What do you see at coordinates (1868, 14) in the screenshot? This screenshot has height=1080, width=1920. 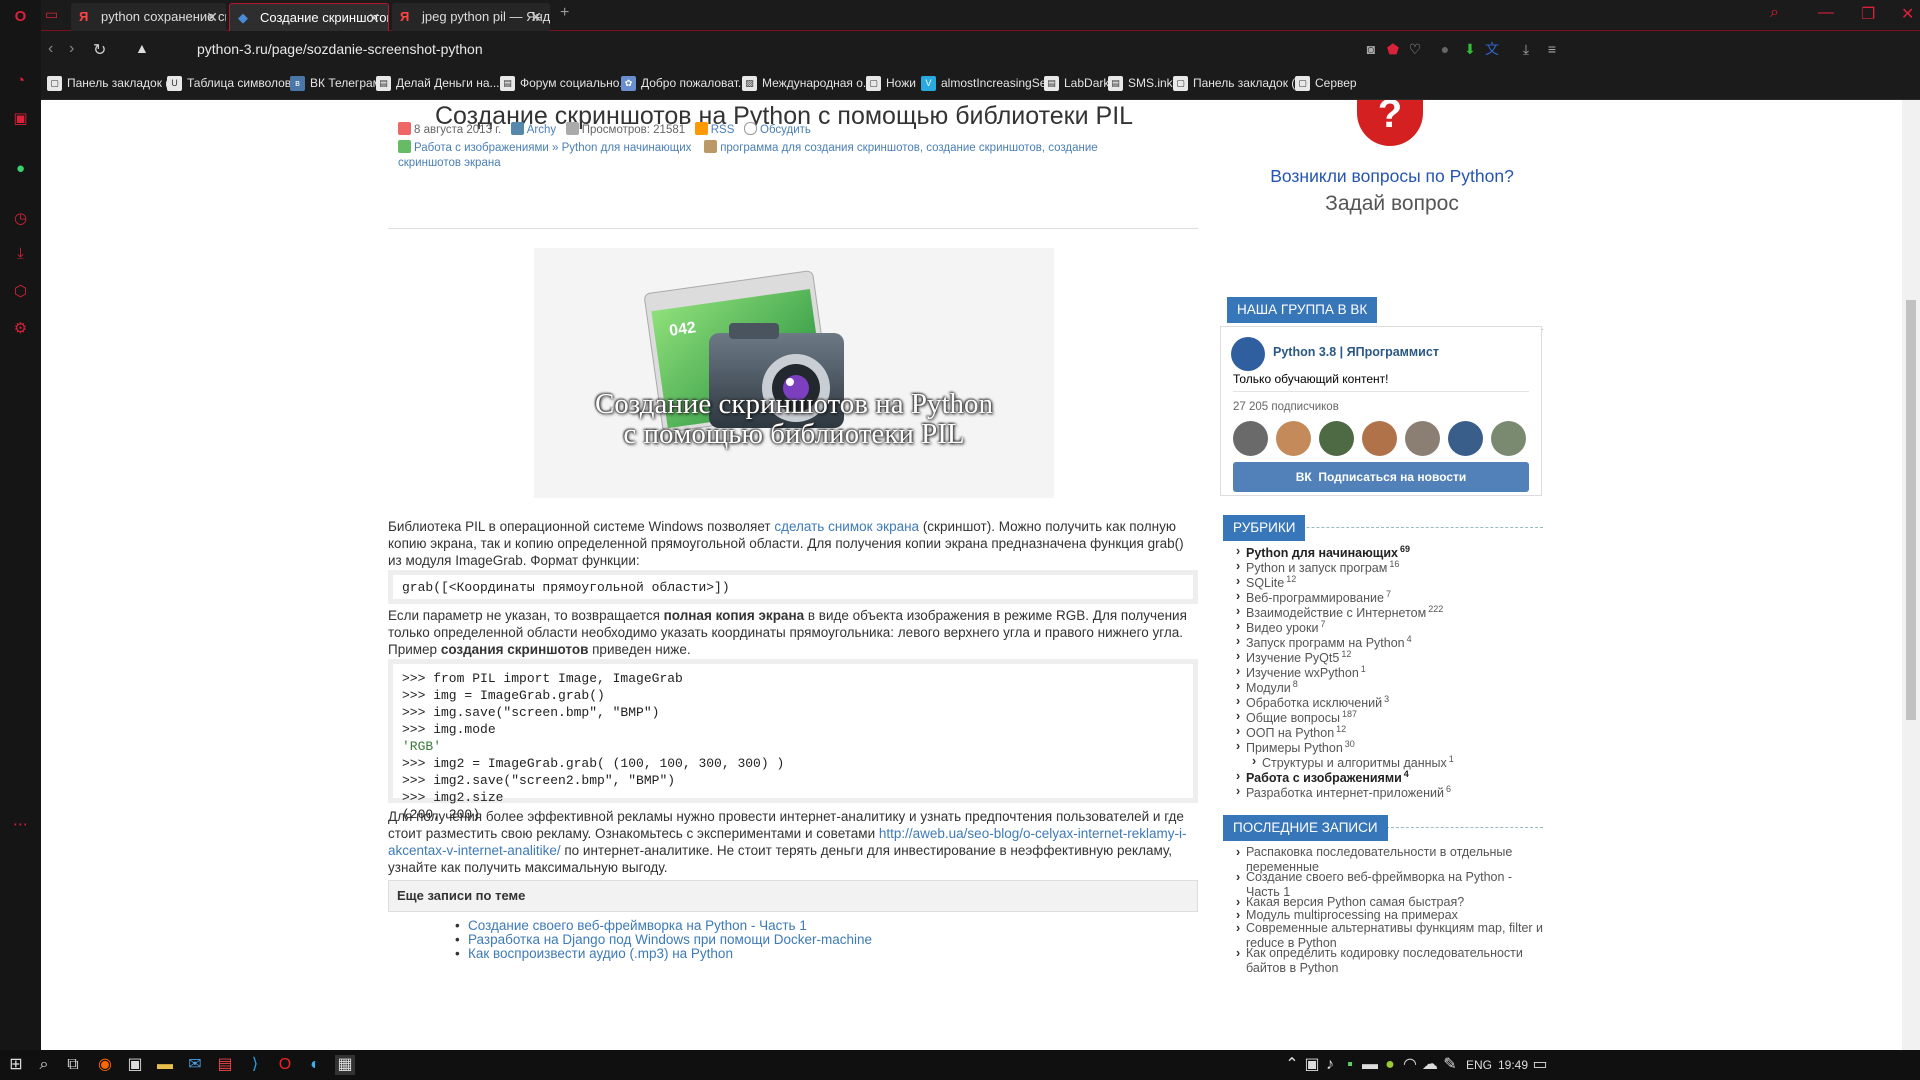 I see `restore-icon: ❐` at bounding box center [1868, 14].